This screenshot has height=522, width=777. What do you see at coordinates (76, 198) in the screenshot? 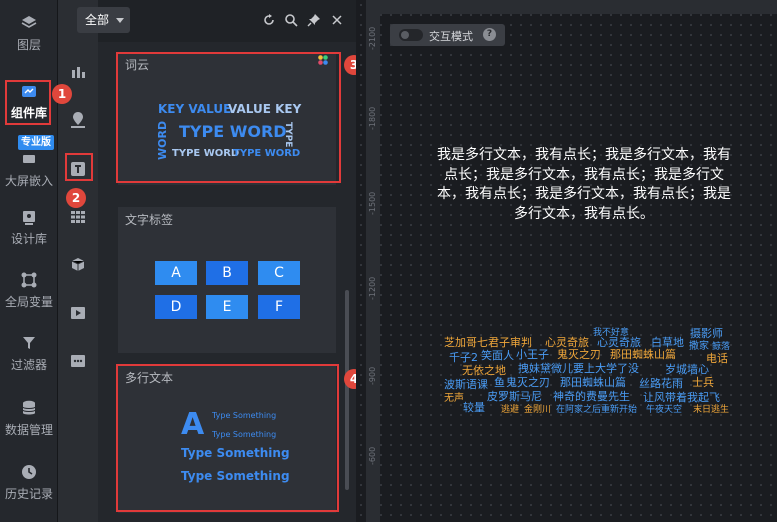
I see `annotation-number: 2` at bounding box center [76, 198].